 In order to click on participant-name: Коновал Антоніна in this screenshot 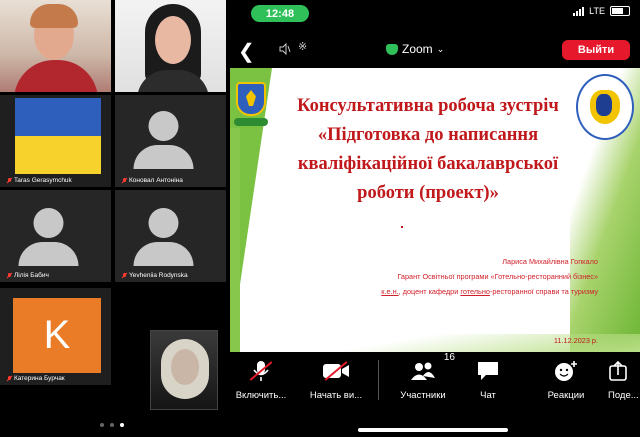, I will do `click(152, 180)`.